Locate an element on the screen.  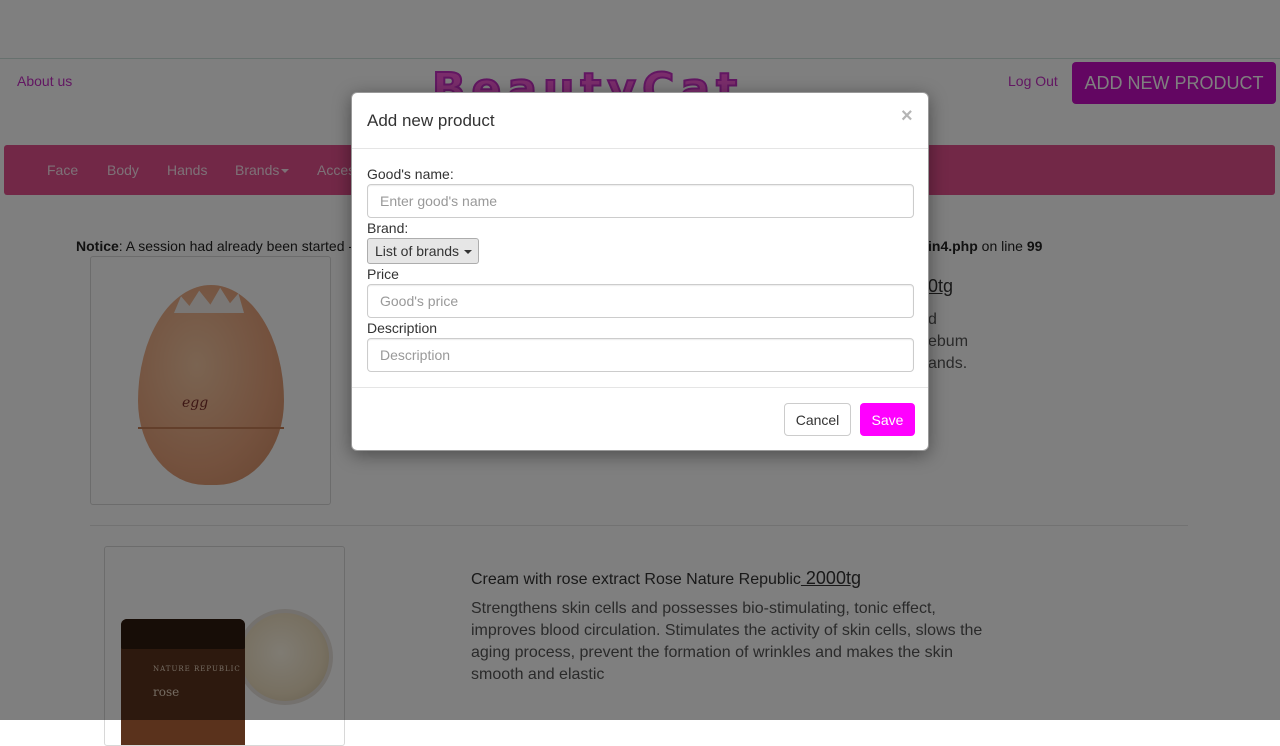
price-label: Price is located at coordinates (383, 274).